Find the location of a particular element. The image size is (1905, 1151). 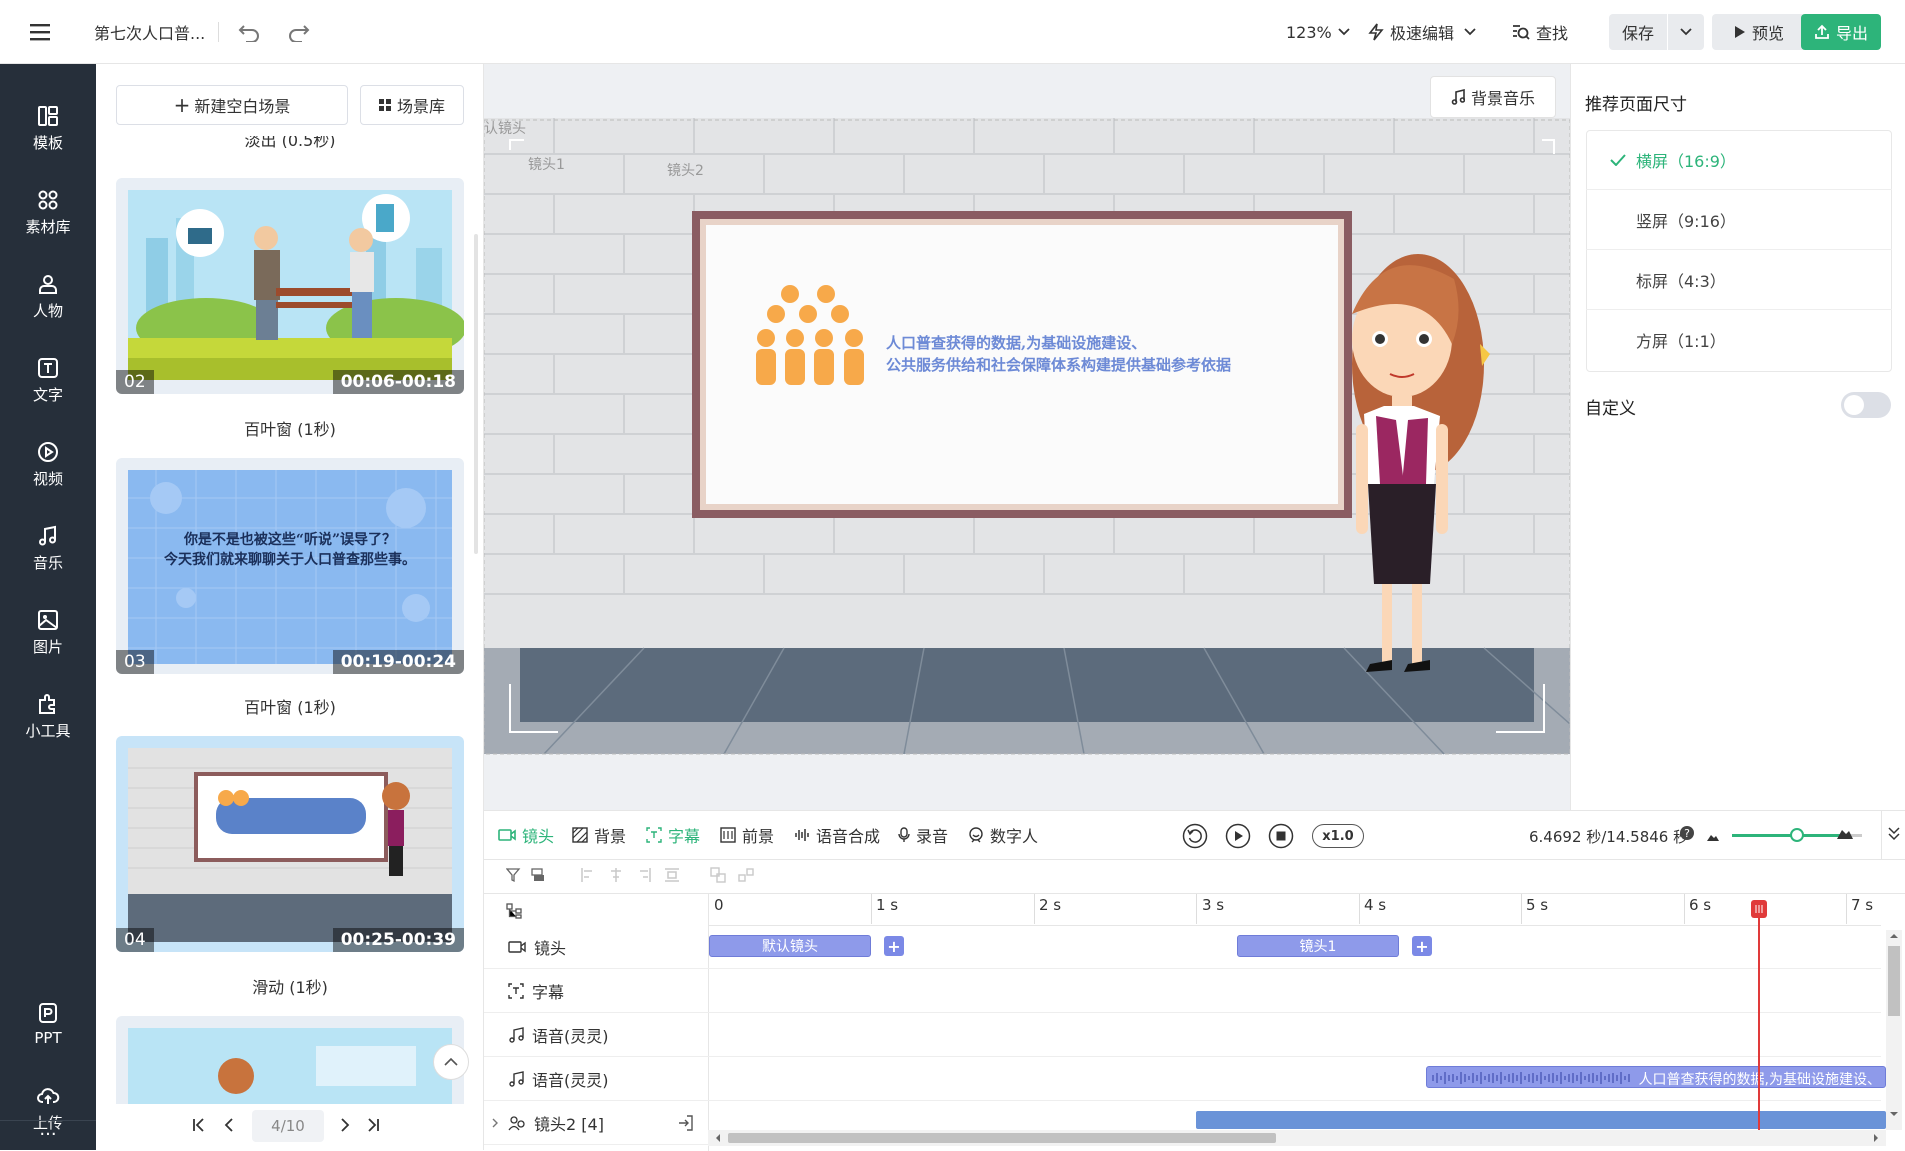

align-left-icon is located at coordinates (586, 875).